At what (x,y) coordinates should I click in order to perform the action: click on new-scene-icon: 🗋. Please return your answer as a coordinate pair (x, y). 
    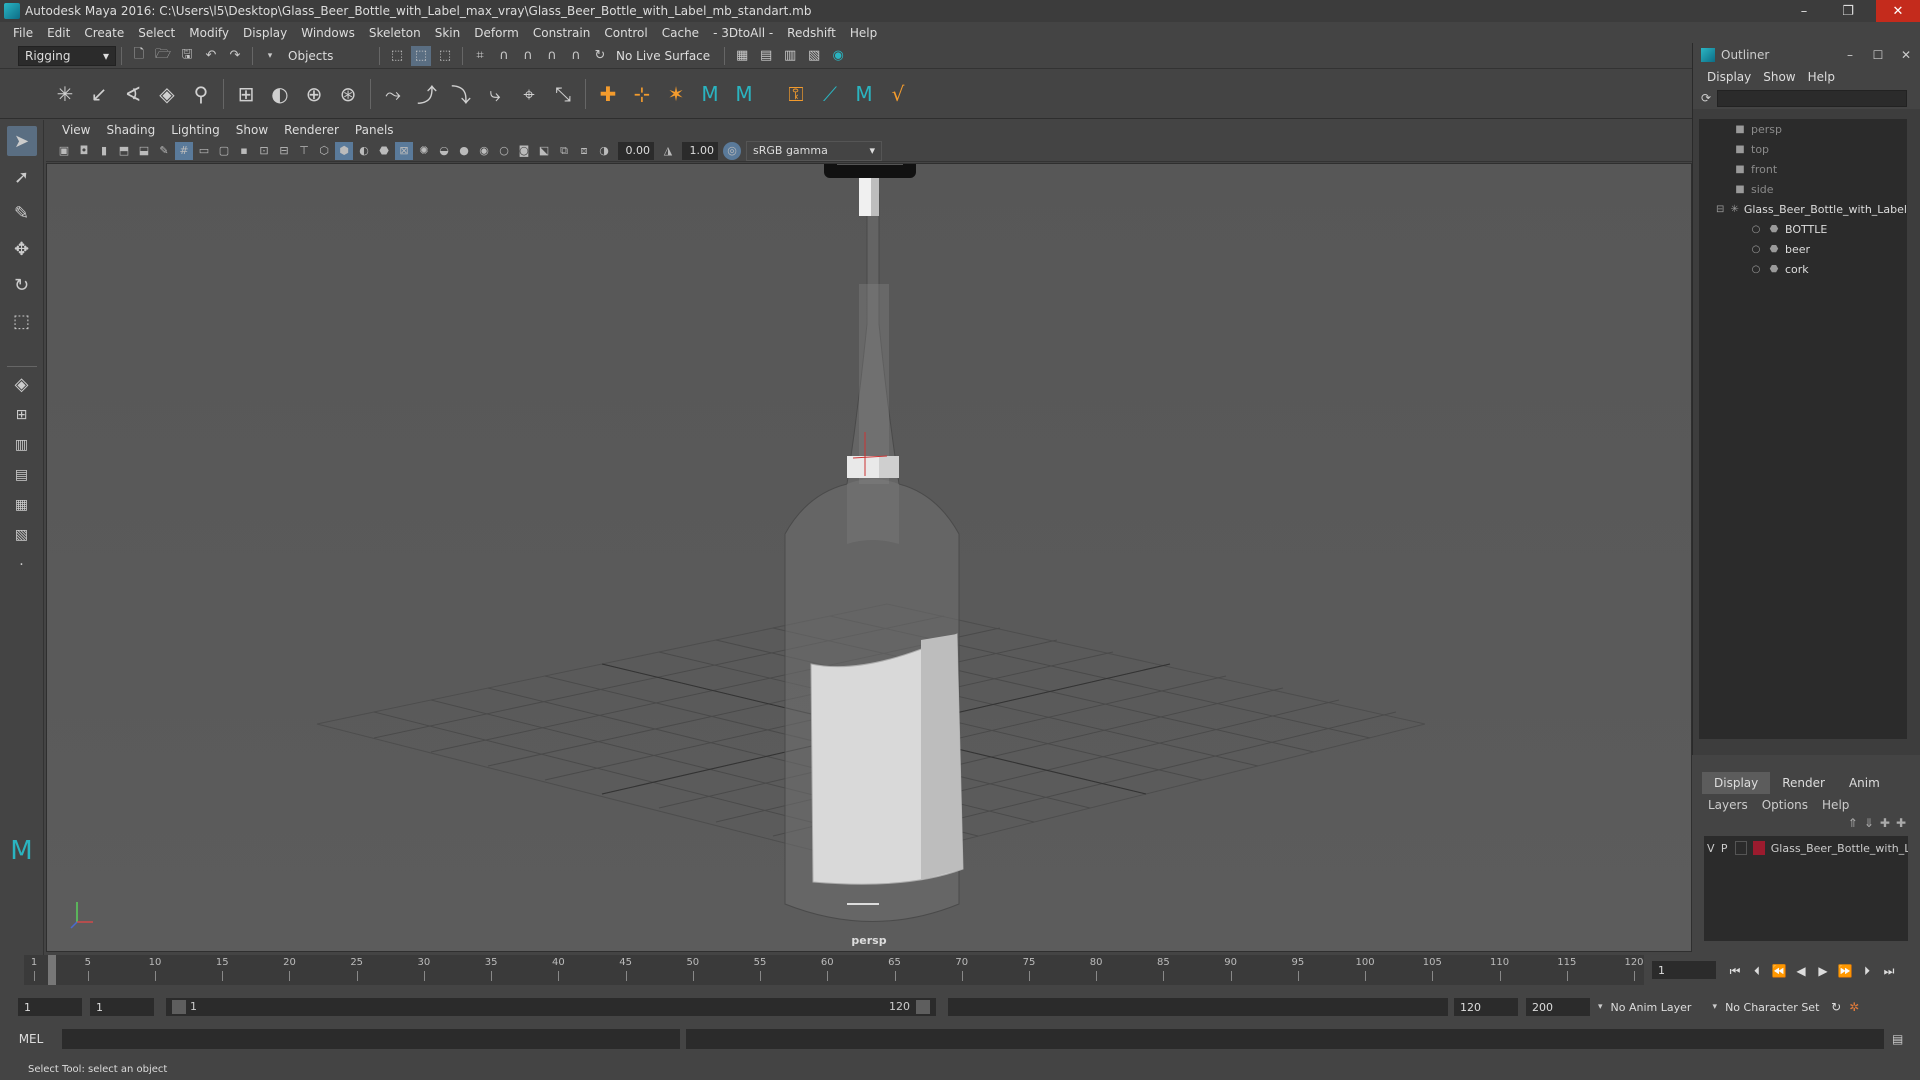
    Looking at the image, I should click on (139, 56).